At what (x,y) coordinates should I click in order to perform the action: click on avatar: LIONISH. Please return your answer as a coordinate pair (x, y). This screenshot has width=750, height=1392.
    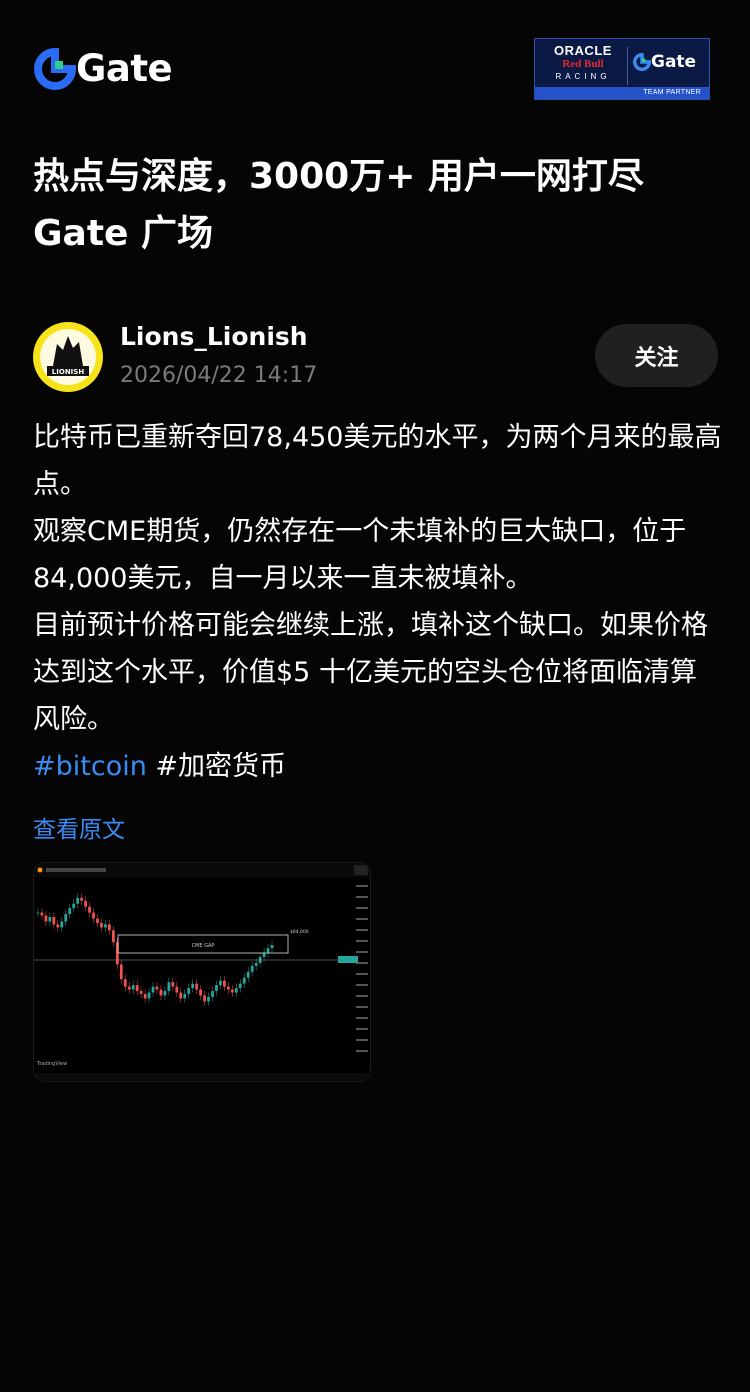
    Looking at the image, I should click on (68, 357).